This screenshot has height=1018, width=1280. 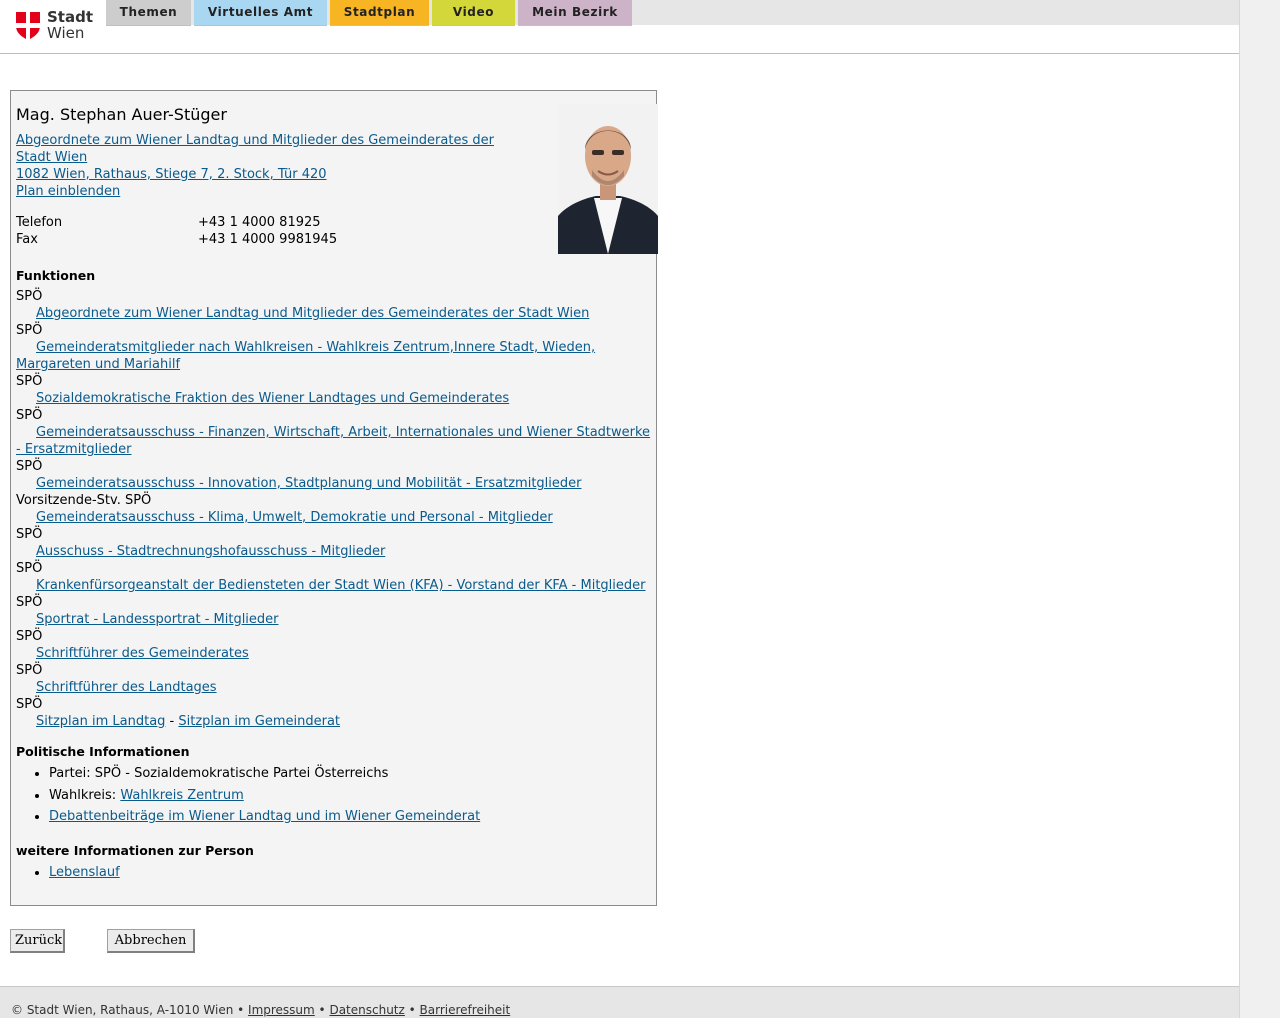 I want to click on person-photo, so click(x=608, y=179).